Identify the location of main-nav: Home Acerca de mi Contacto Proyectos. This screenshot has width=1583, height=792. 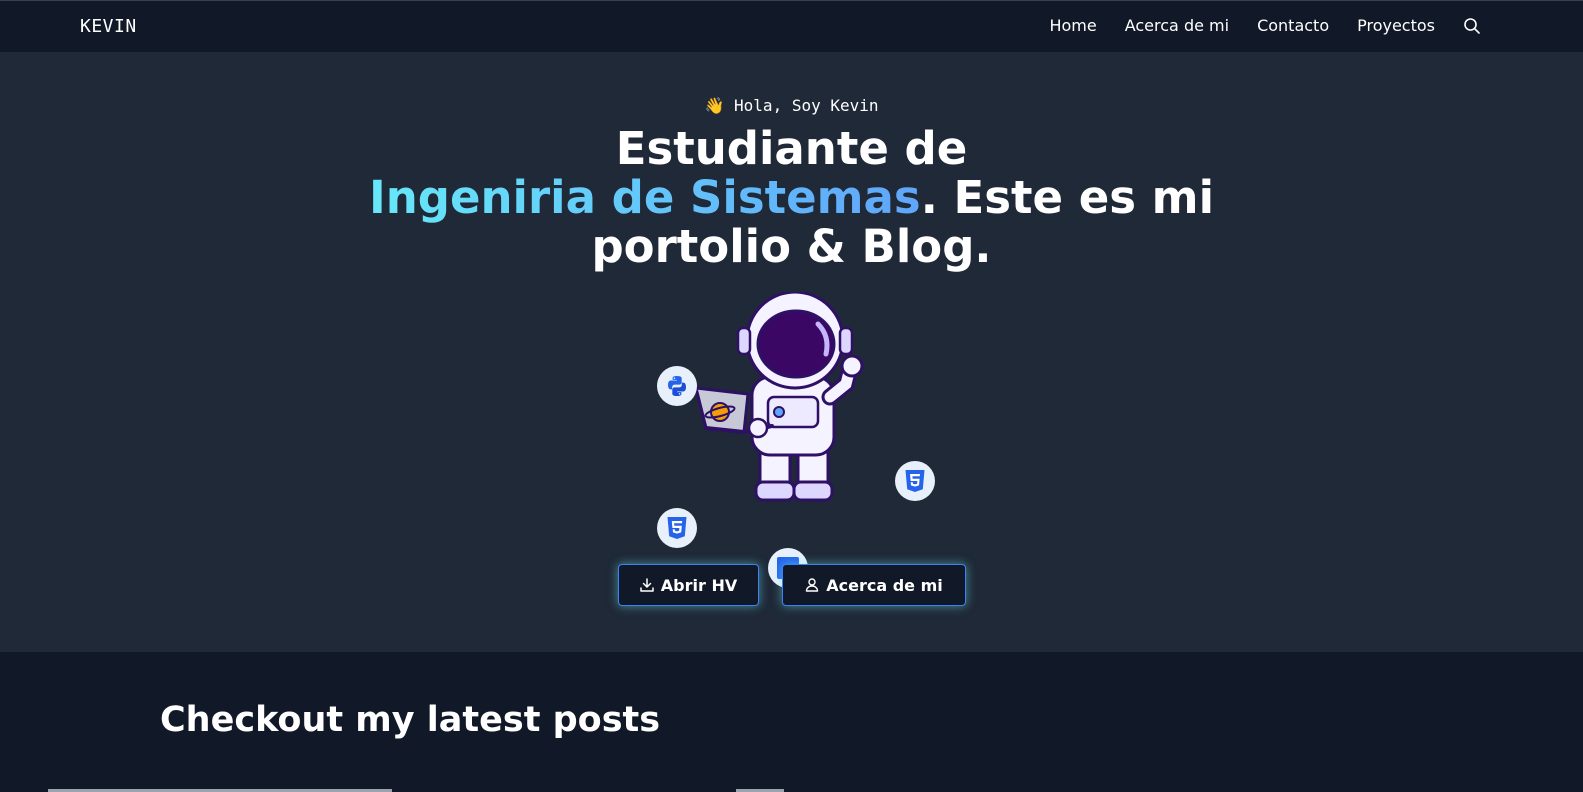
(1251, 25).